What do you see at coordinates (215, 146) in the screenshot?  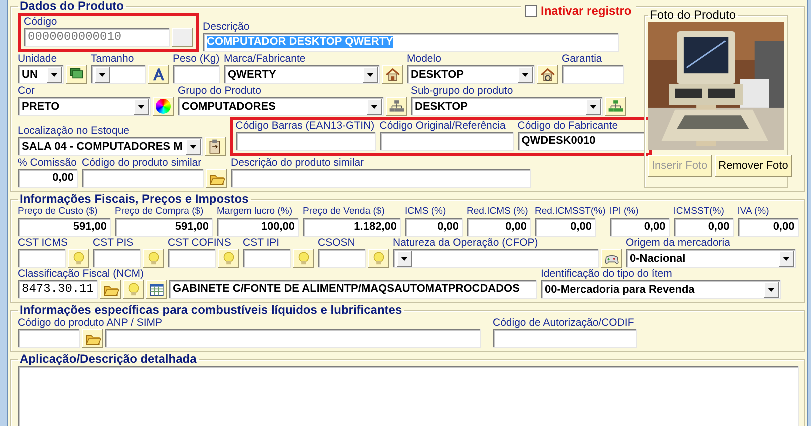 I see `clipboard-button` at bounding box center [215, 146].